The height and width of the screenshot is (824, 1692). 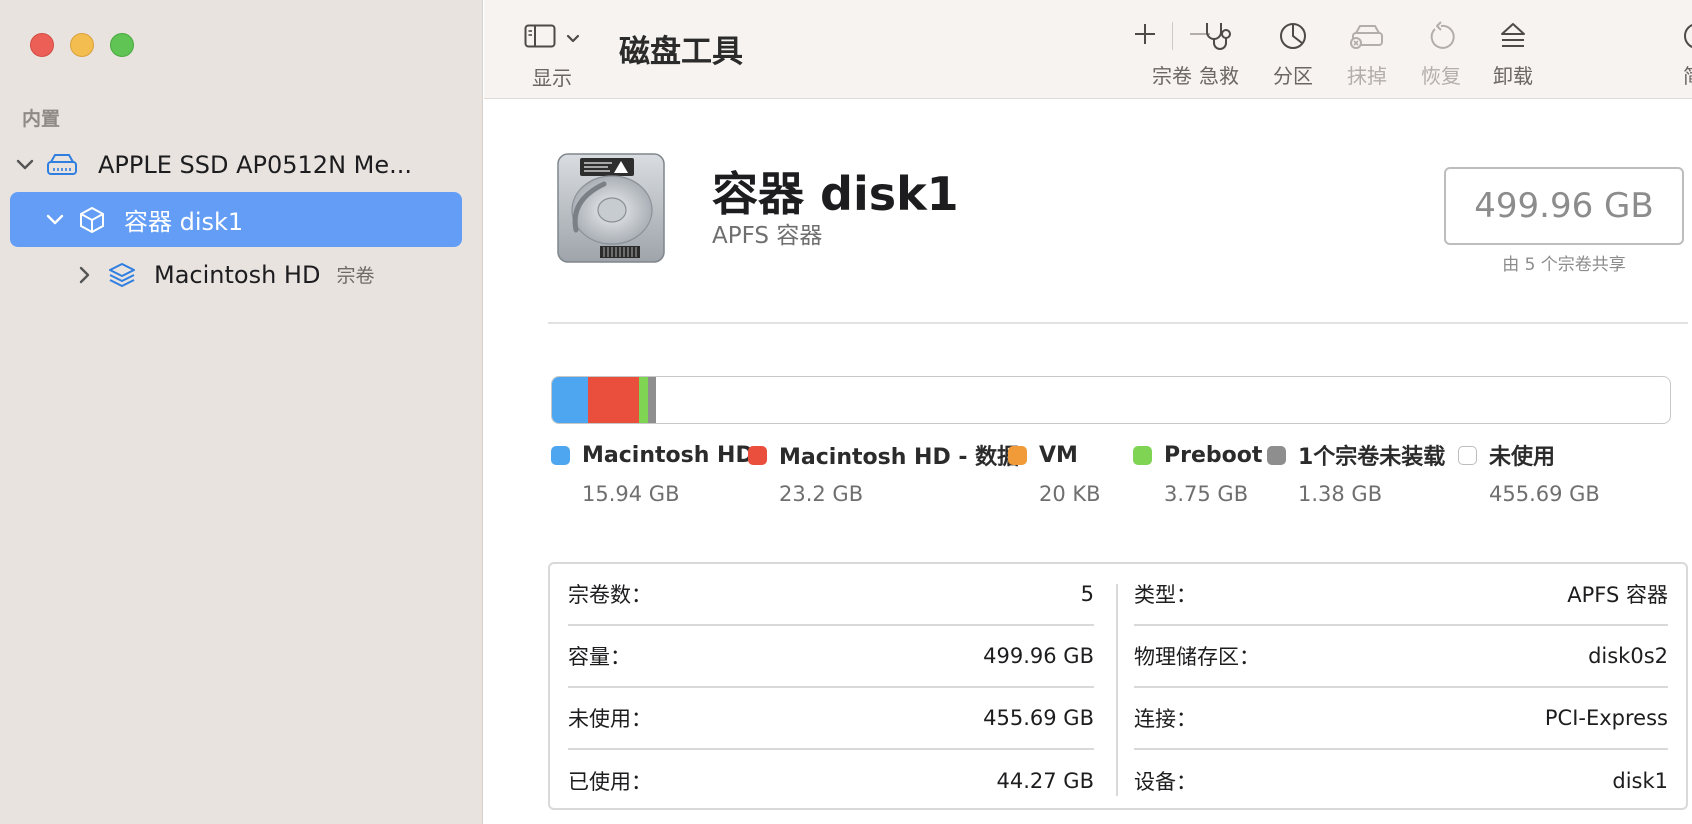 I want to click on info-button: 简, so click(x=1687, y=53).